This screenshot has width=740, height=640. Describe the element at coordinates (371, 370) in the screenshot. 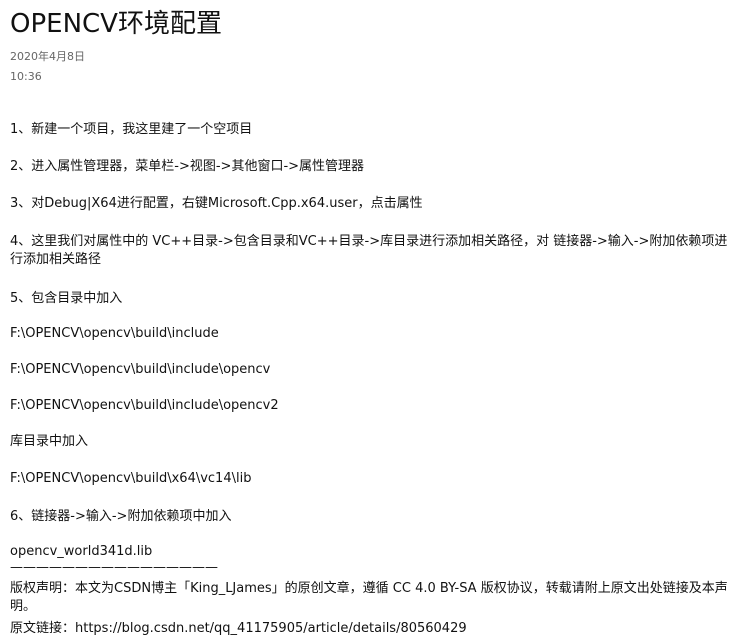

I see `include-path-2: F:\OPENCV\opencv\build\include\opencv` at that location.